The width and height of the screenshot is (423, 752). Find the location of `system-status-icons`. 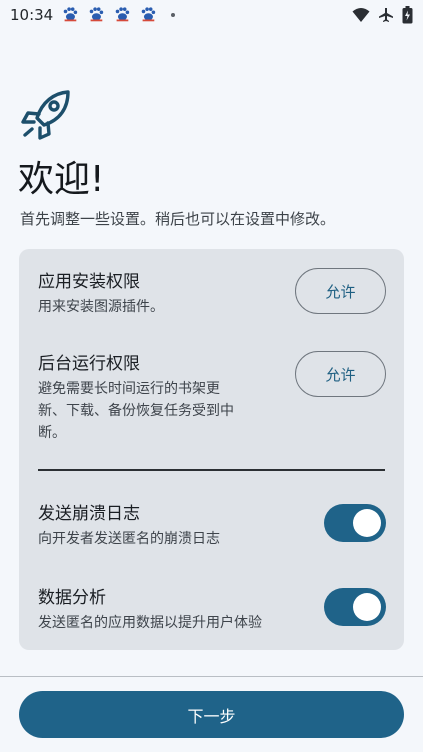

system-status-icons is located at coordinates (382, 15).